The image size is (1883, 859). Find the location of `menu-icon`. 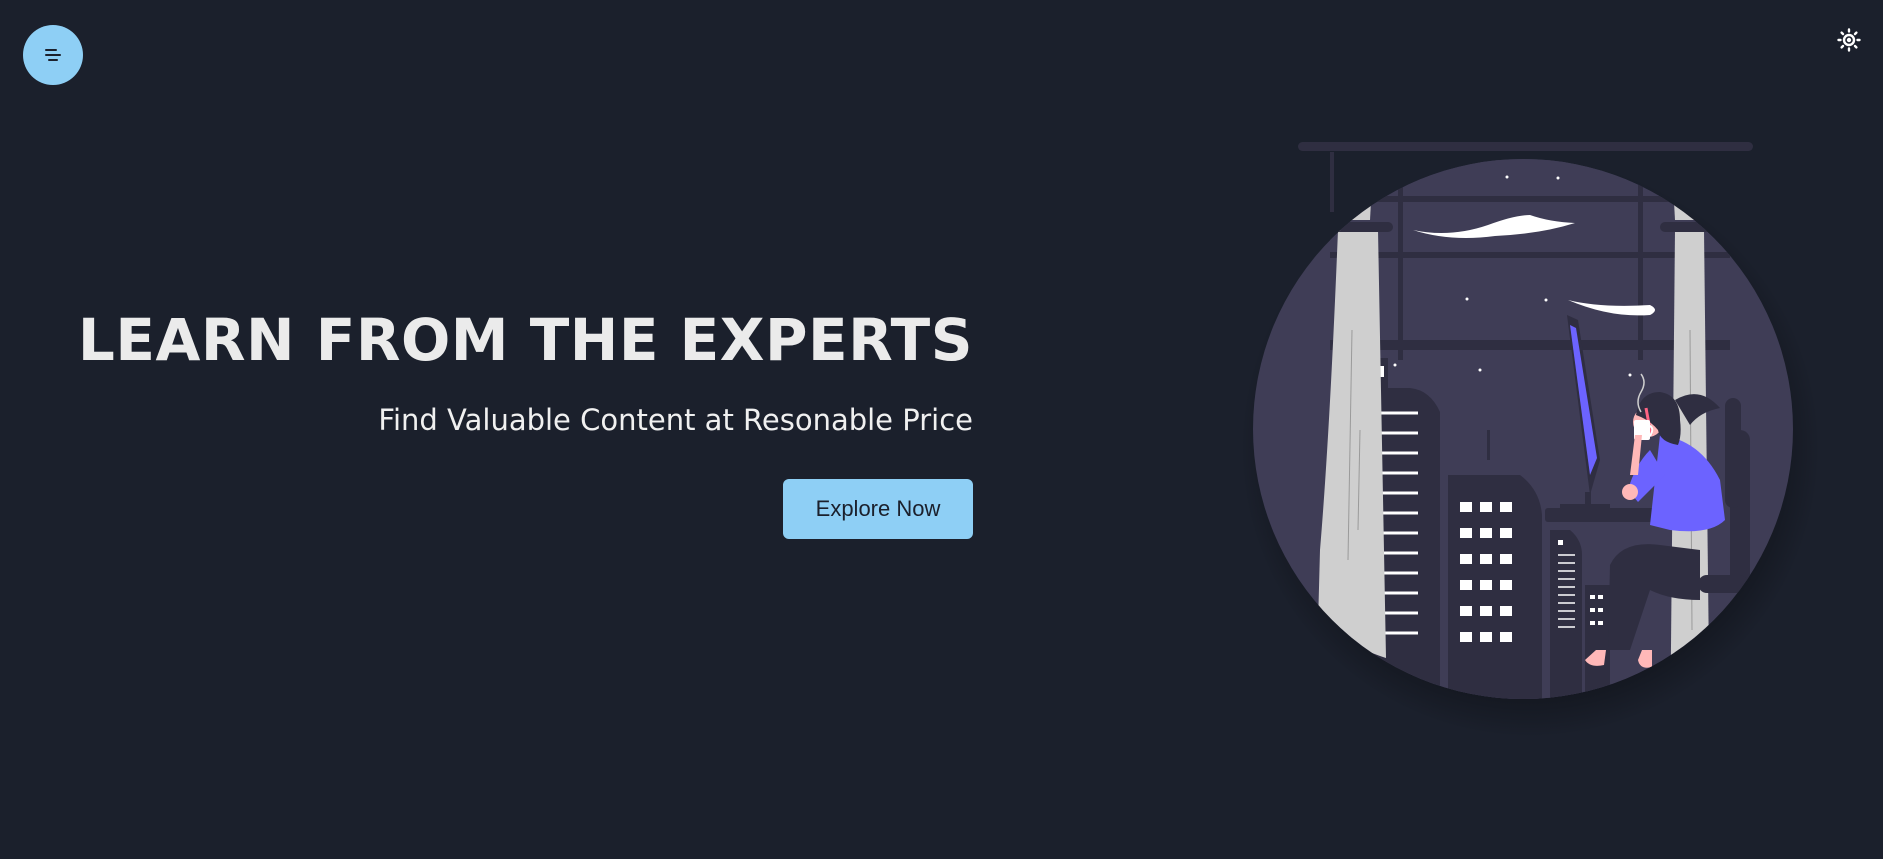

menu-icon is located at coordinates (53, 55).